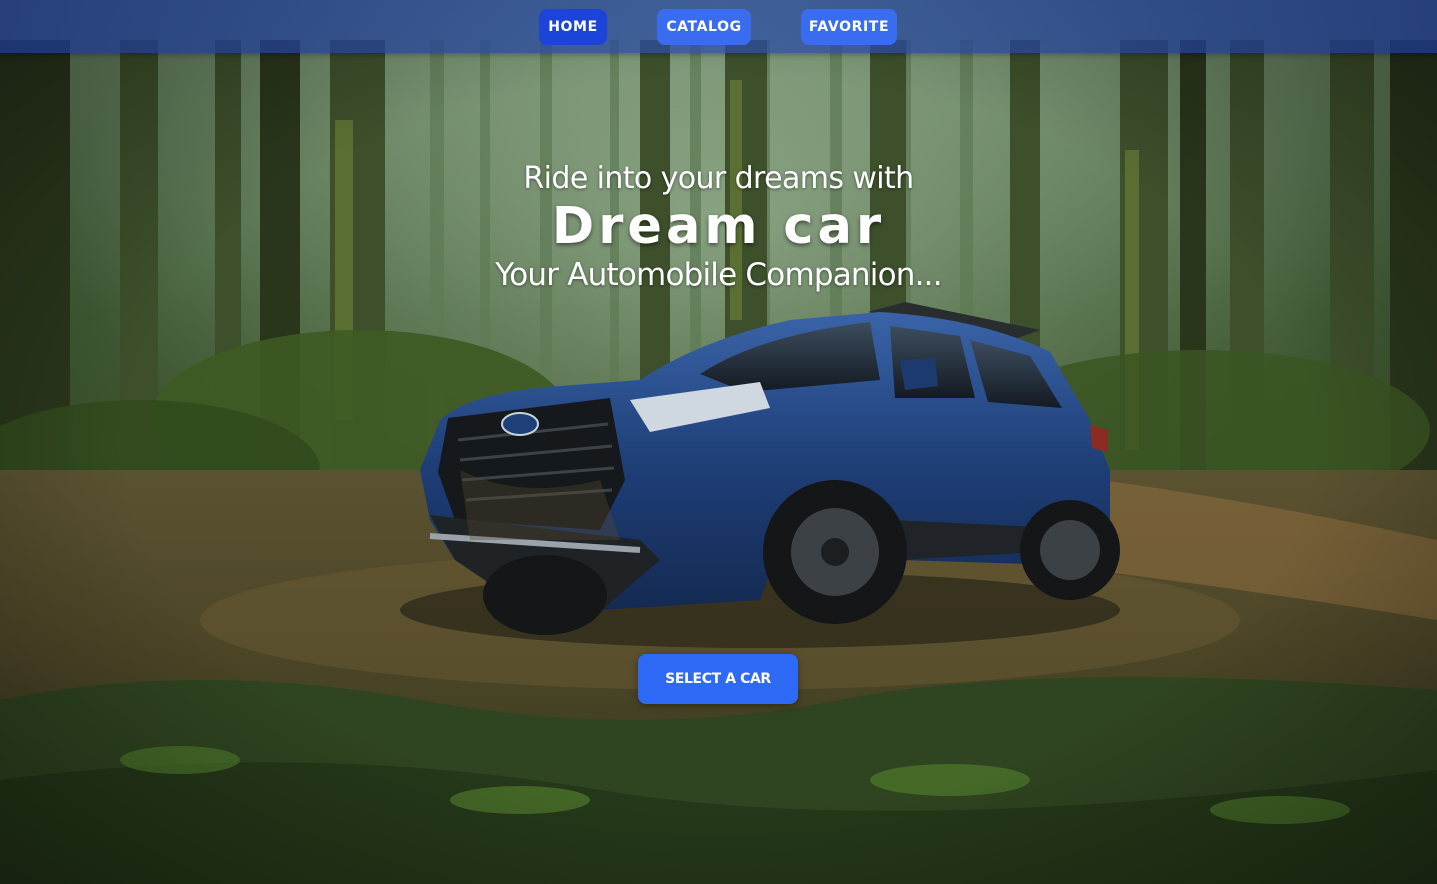 This screenshot has width=1437, height=884. Describe the element at coordinates (718, 178) in the screenshot. I see `hero-tagline: Ride into your dreams with` at that location.